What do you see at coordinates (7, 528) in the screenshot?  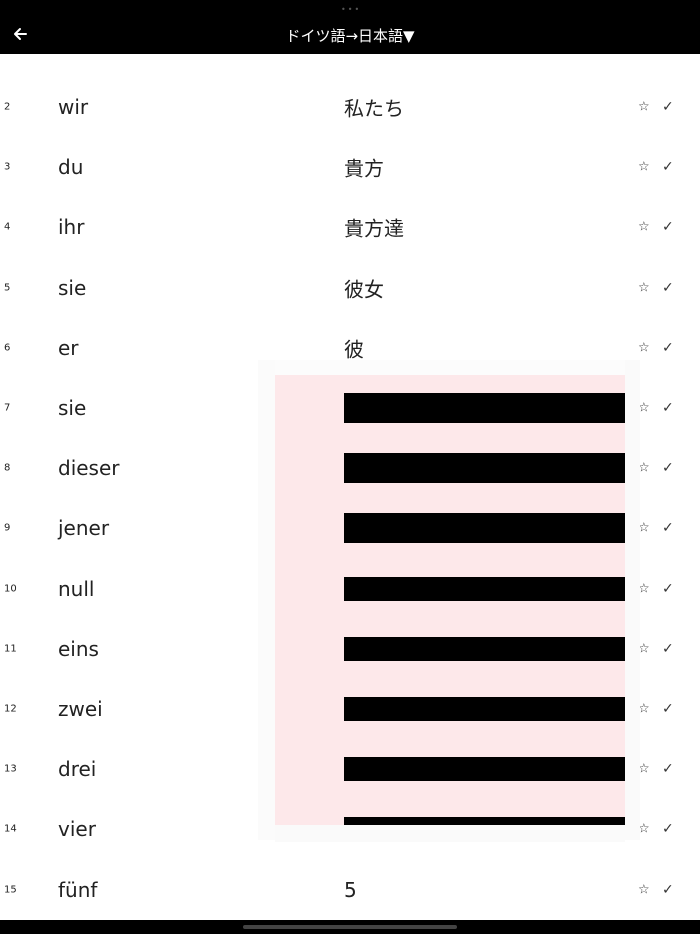 I see `row-number: 9` at bounding box center [7, 528].